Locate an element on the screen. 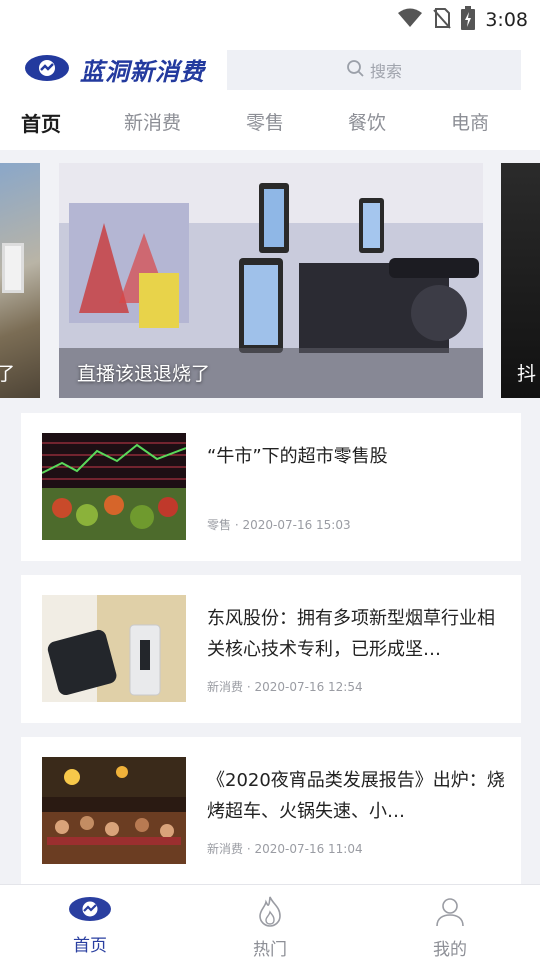  battery-charging-icon is located at coordinates (468, 20).